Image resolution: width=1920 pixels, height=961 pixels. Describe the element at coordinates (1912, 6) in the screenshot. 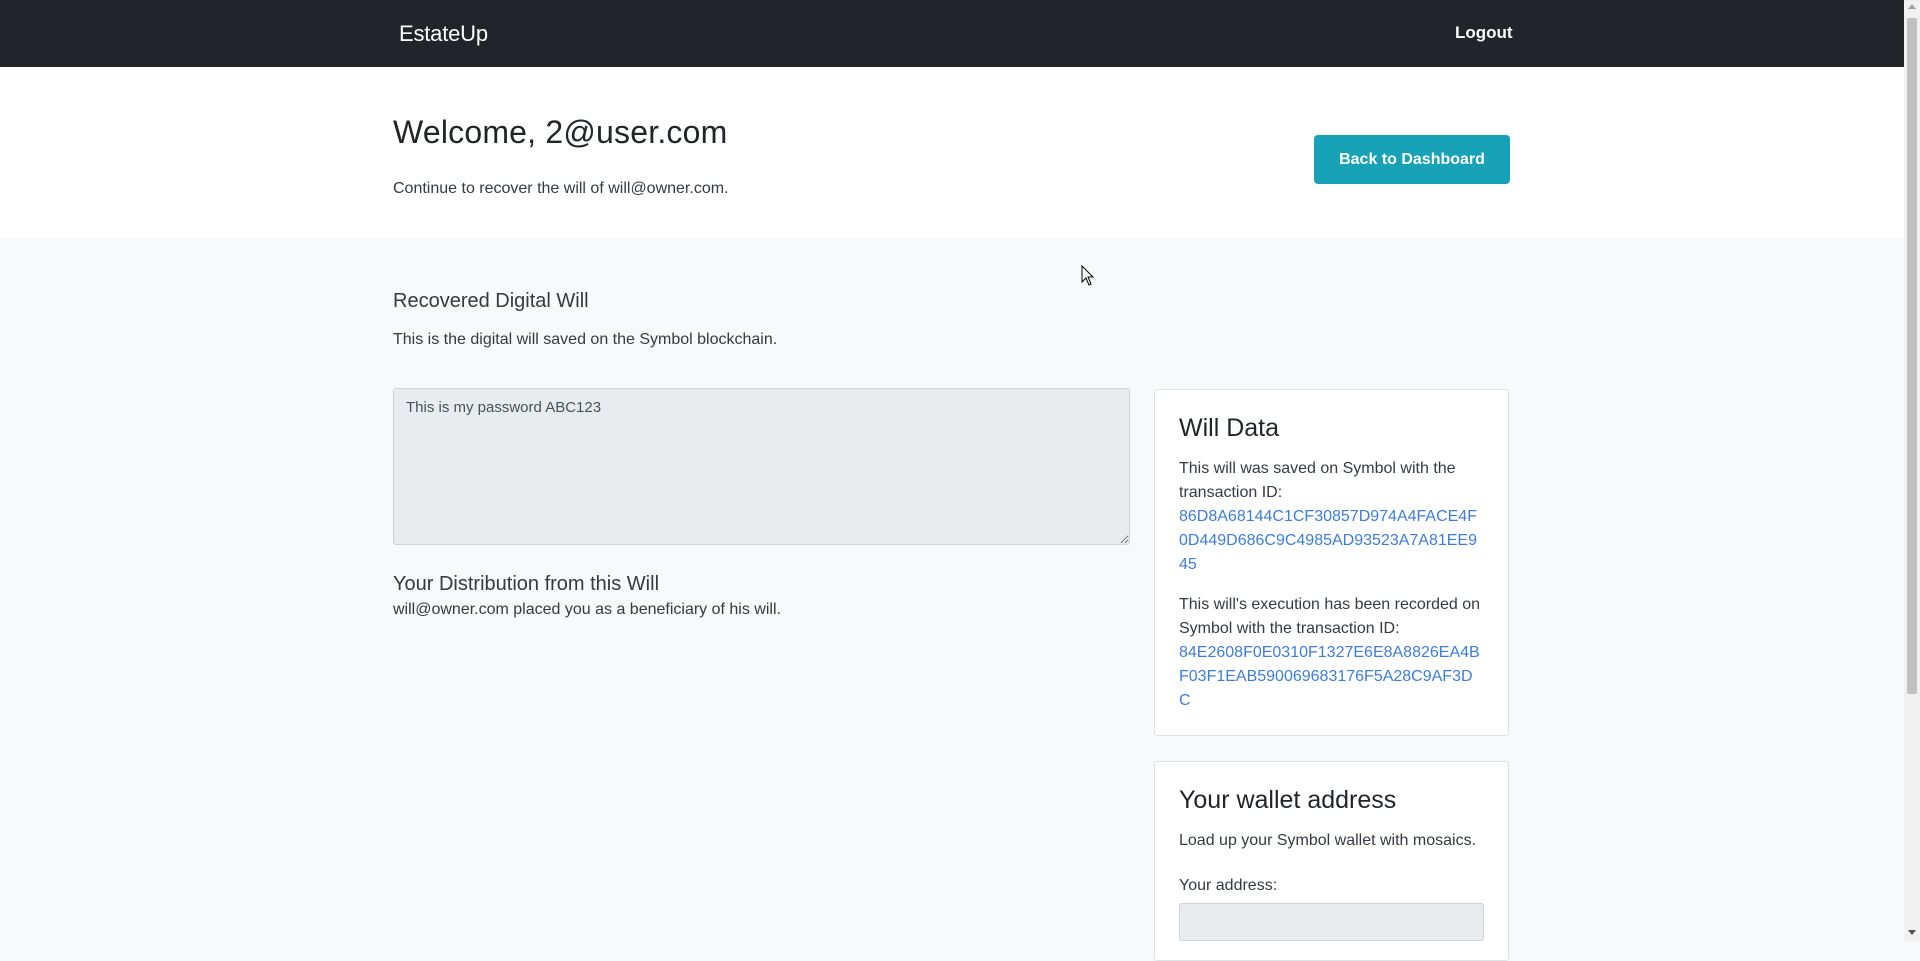

I see `scroll-up-icon` at that location.